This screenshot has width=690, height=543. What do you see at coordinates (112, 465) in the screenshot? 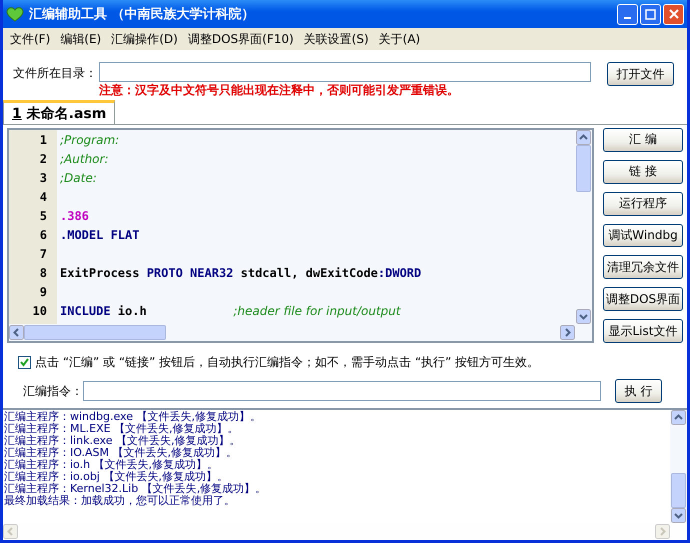
I see `log-line: 汇编主程序：io.h 【文件丢失,修复成功】。` at bounding box center [112, 465].